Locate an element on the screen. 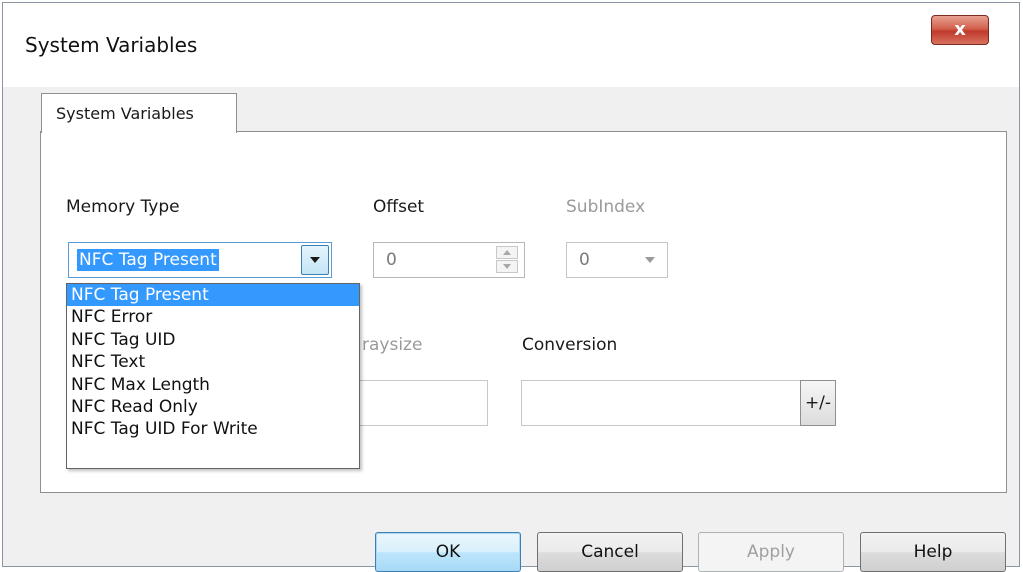 The height and width of the screenshot is (572, 1023). offset-spin-up is located at coordinates (507, 252).